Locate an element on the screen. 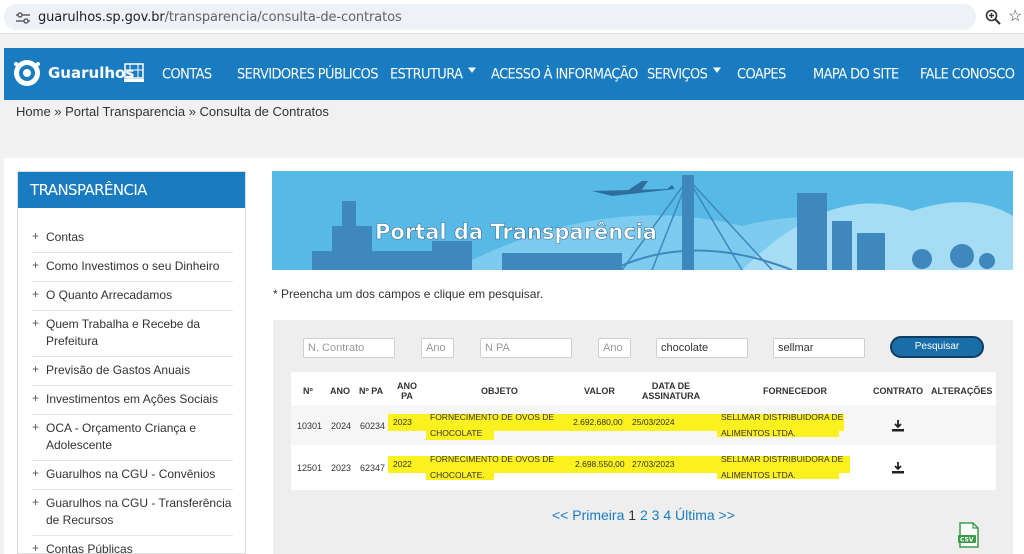 The width and height of the screenshot is (1024, 554). nav-mapa-do-site: MAPA DO SITE is located at coordinates (856, 74).